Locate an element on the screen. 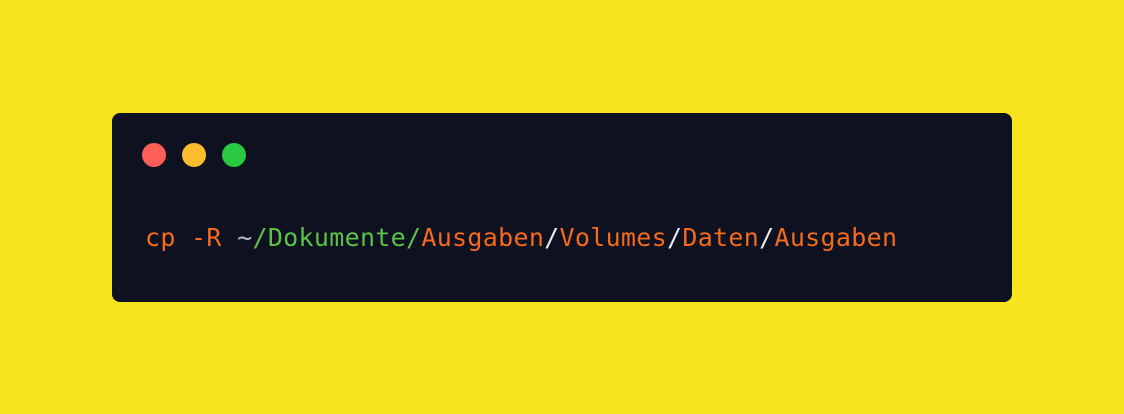 The width and height of the screenshot is (1124, 414). window-controls is located at coordinates (194, 155).